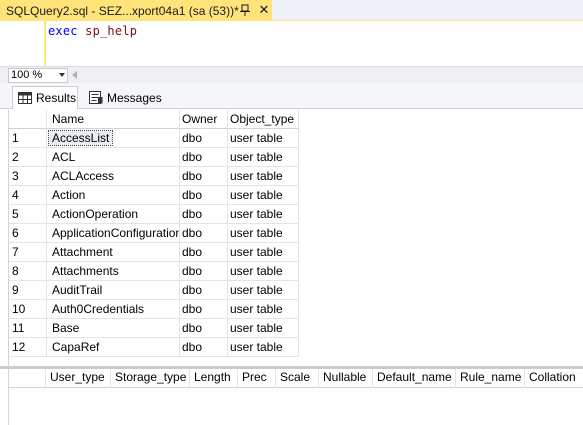 This screenshot has width=583, height=425. What do you see at coordinates (263, 119) in the screenshot?
I see `column-header-object-type: Object_type` at bounding box center [263, 119].